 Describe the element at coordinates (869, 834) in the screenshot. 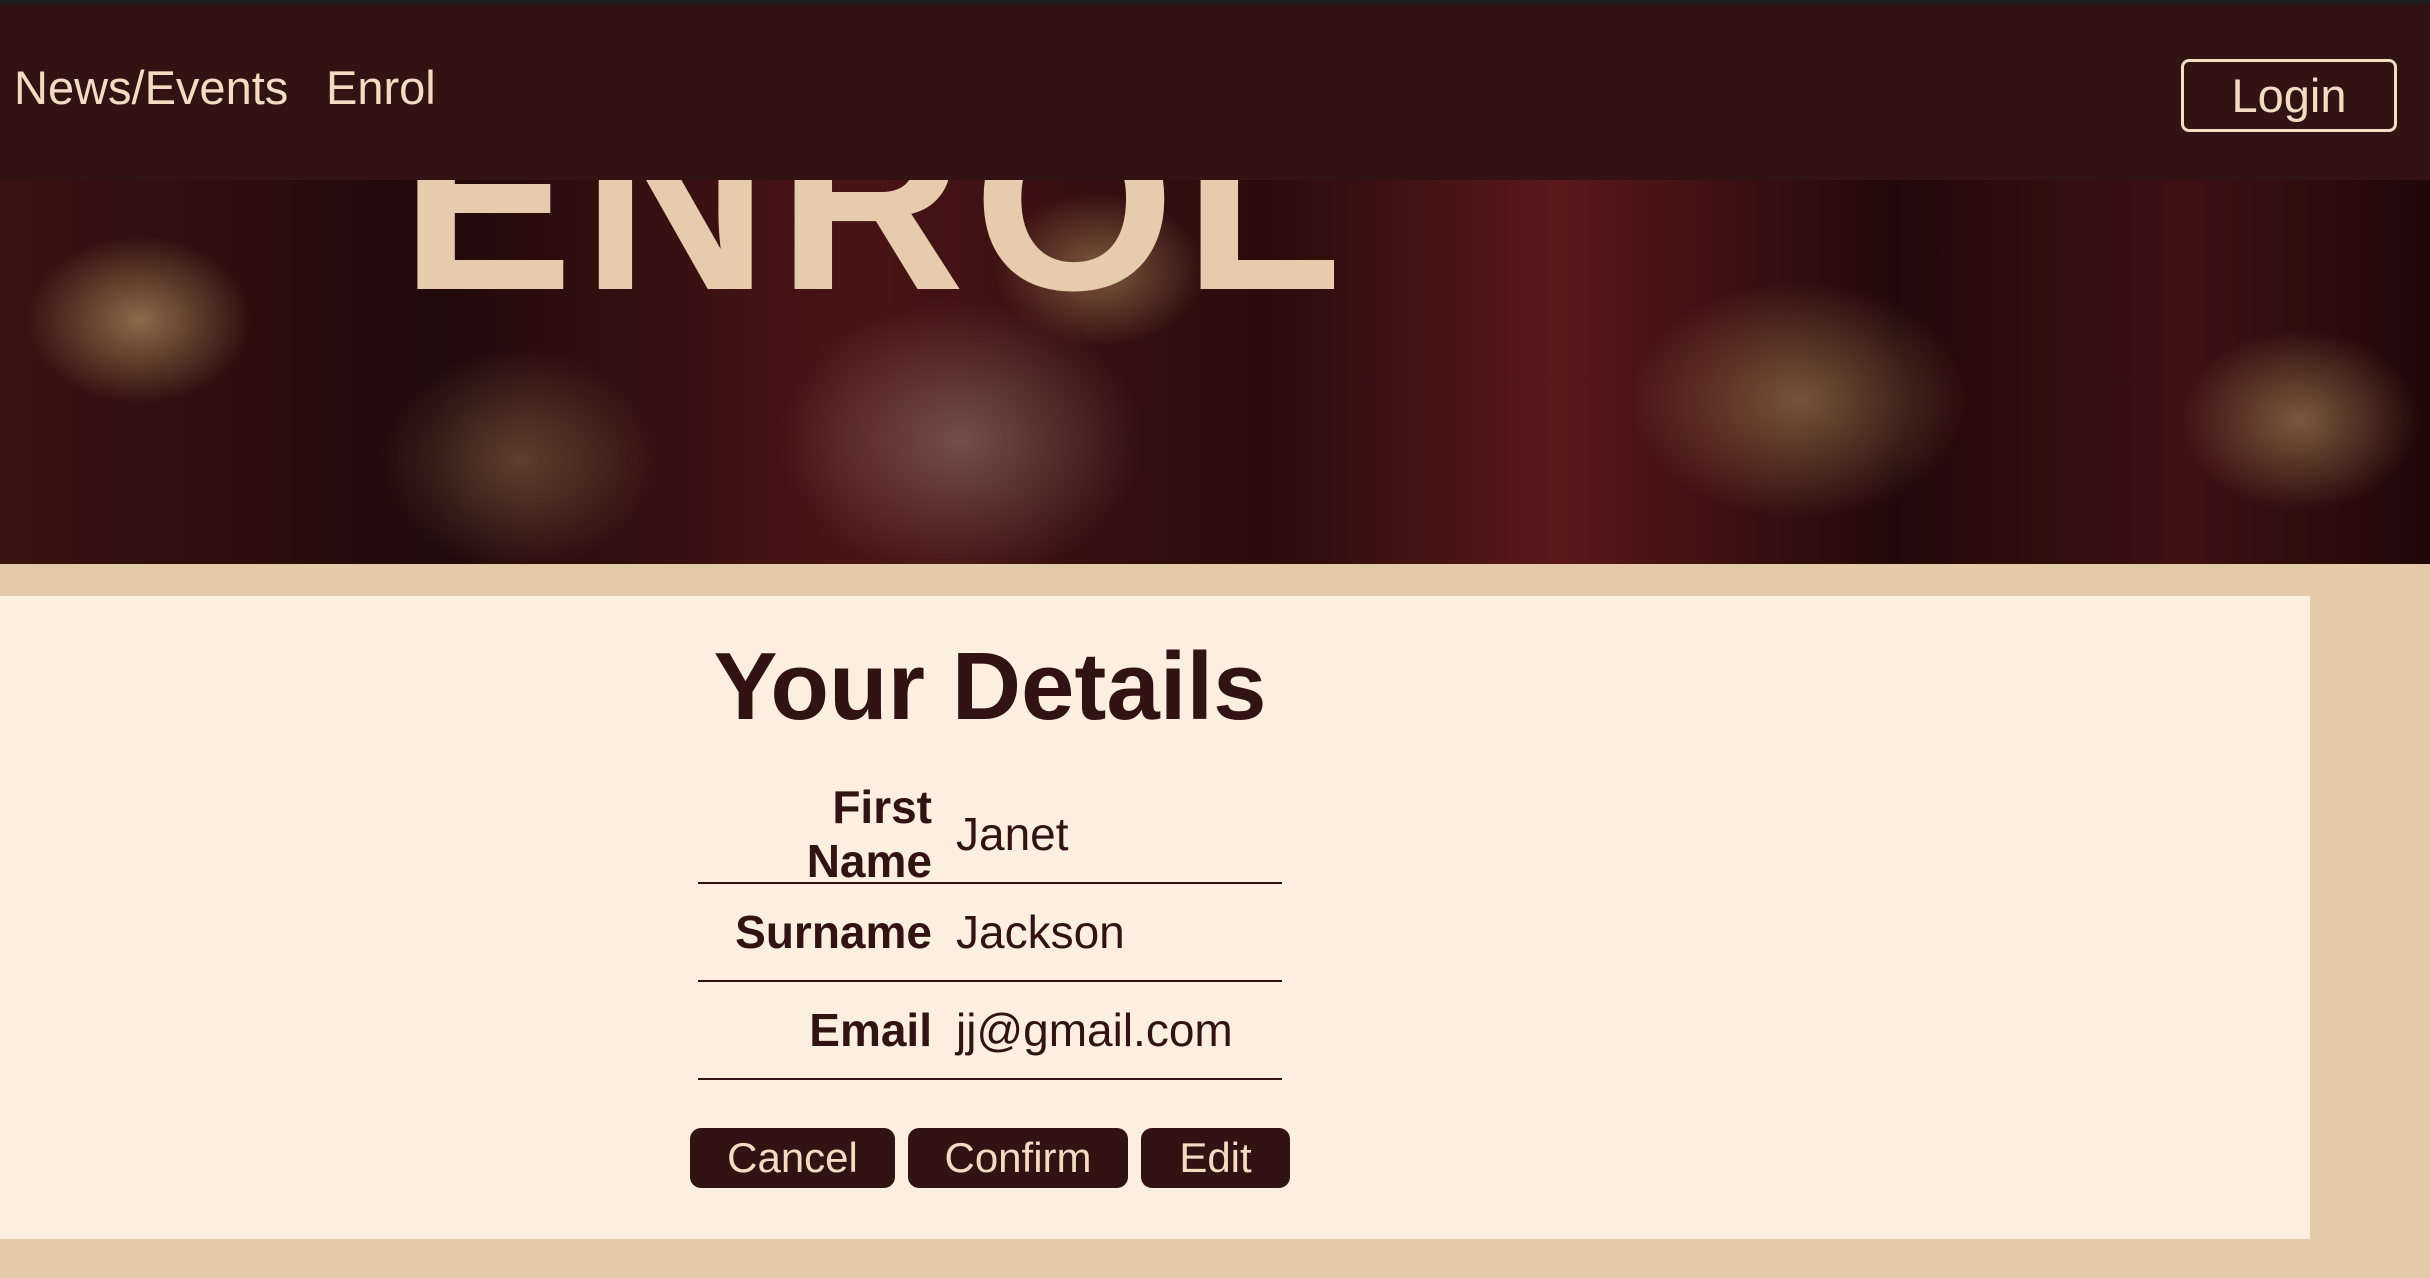

I see `first-name-label: First Name` at that location.